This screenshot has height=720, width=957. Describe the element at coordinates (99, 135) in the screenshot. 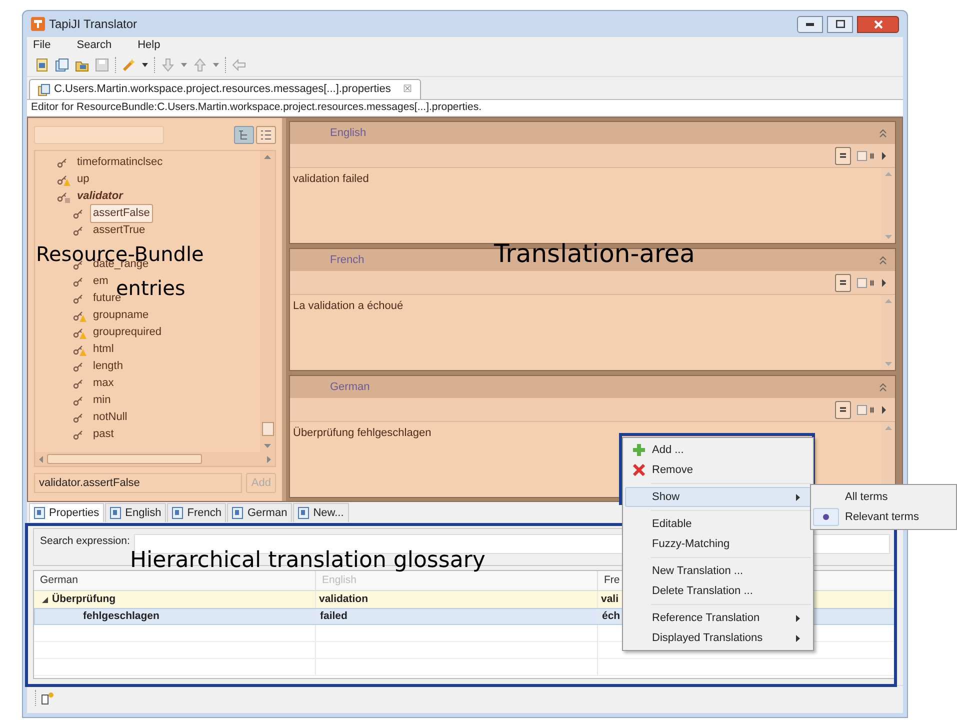

I see `filter-field` at that location.